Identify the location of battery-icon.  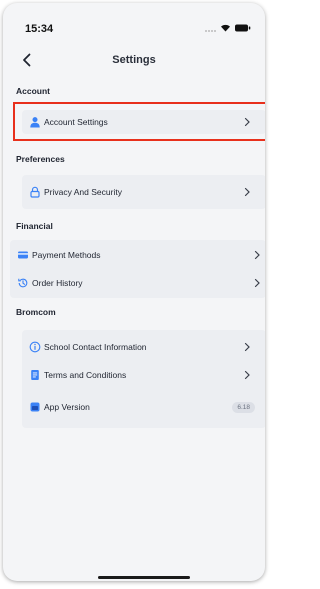
(243, 28).